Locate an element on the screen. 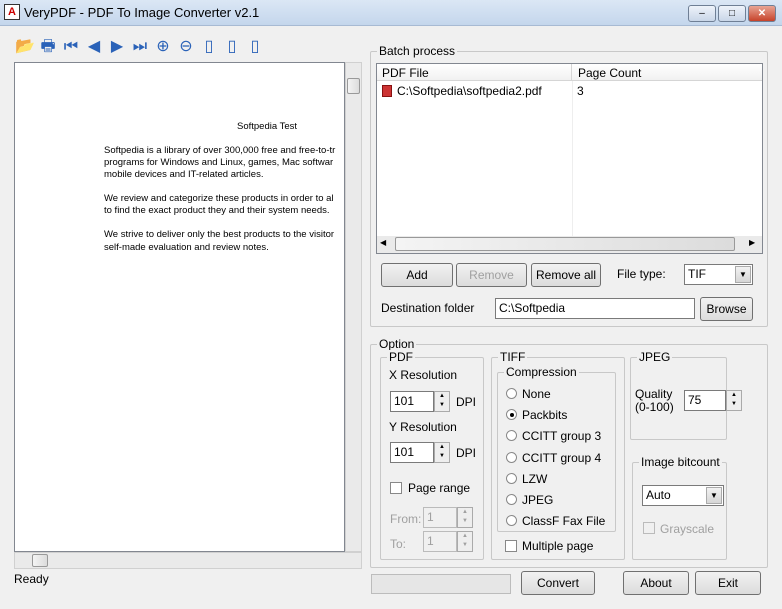 The width and height of the screenshot is (782, 609). status-text: Ready is located at coordinates (31, 579).